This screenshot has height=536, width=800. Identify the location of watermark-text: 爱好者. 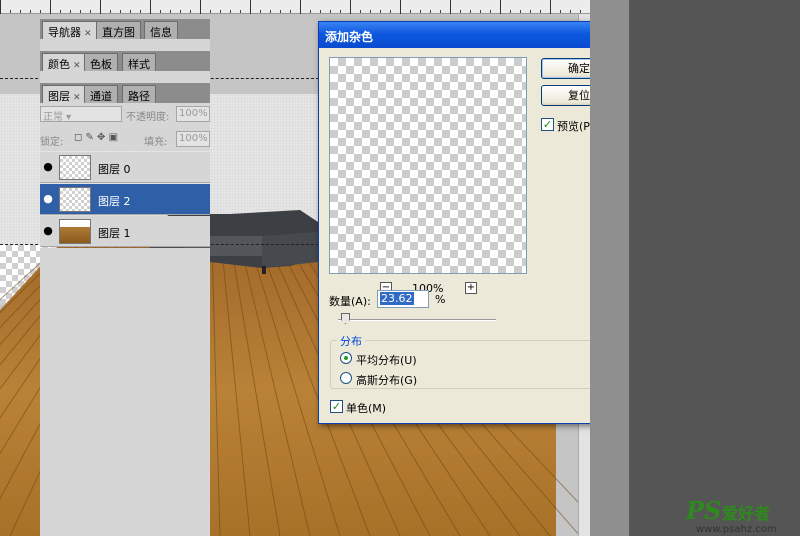
(746, 513).